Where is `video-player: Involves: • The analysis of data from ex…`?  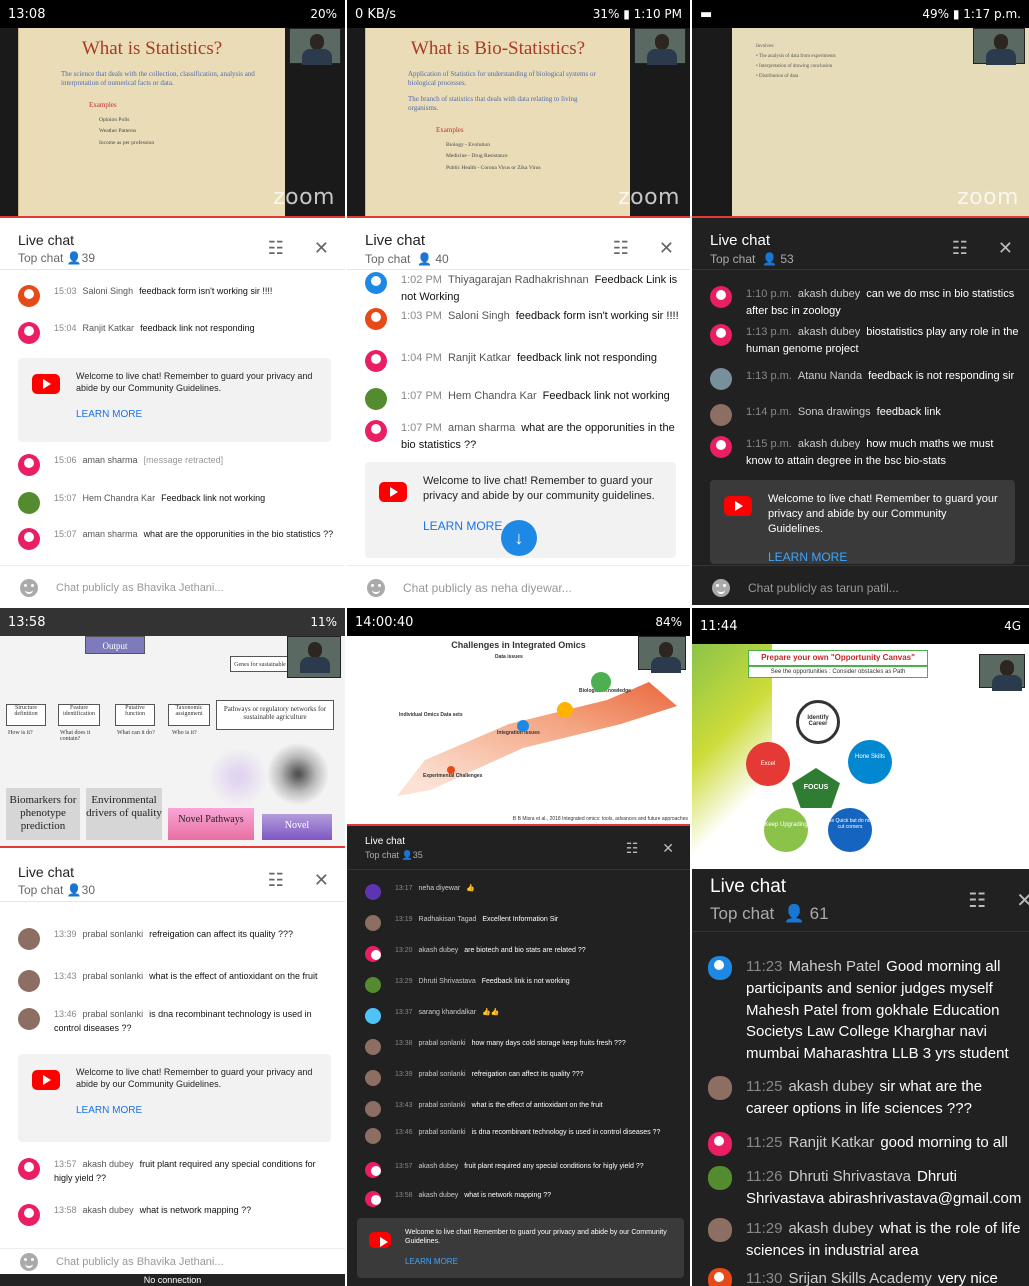
video-player: Involves: • The analysis of data from ex… is located at coordinates (860, 122).